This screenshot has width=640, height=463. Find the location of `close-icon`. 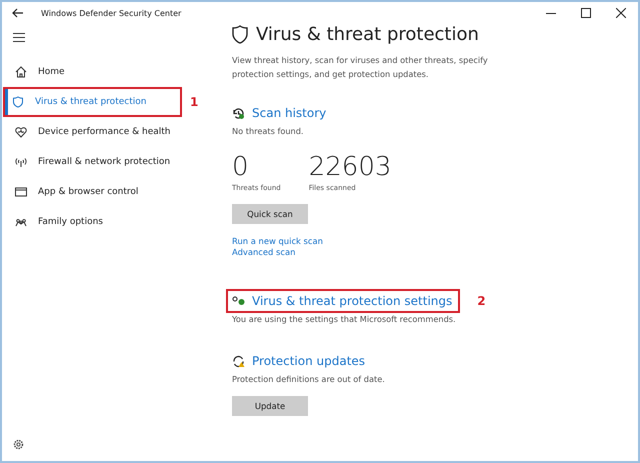

close-icon is located at coordinates (621, 13).